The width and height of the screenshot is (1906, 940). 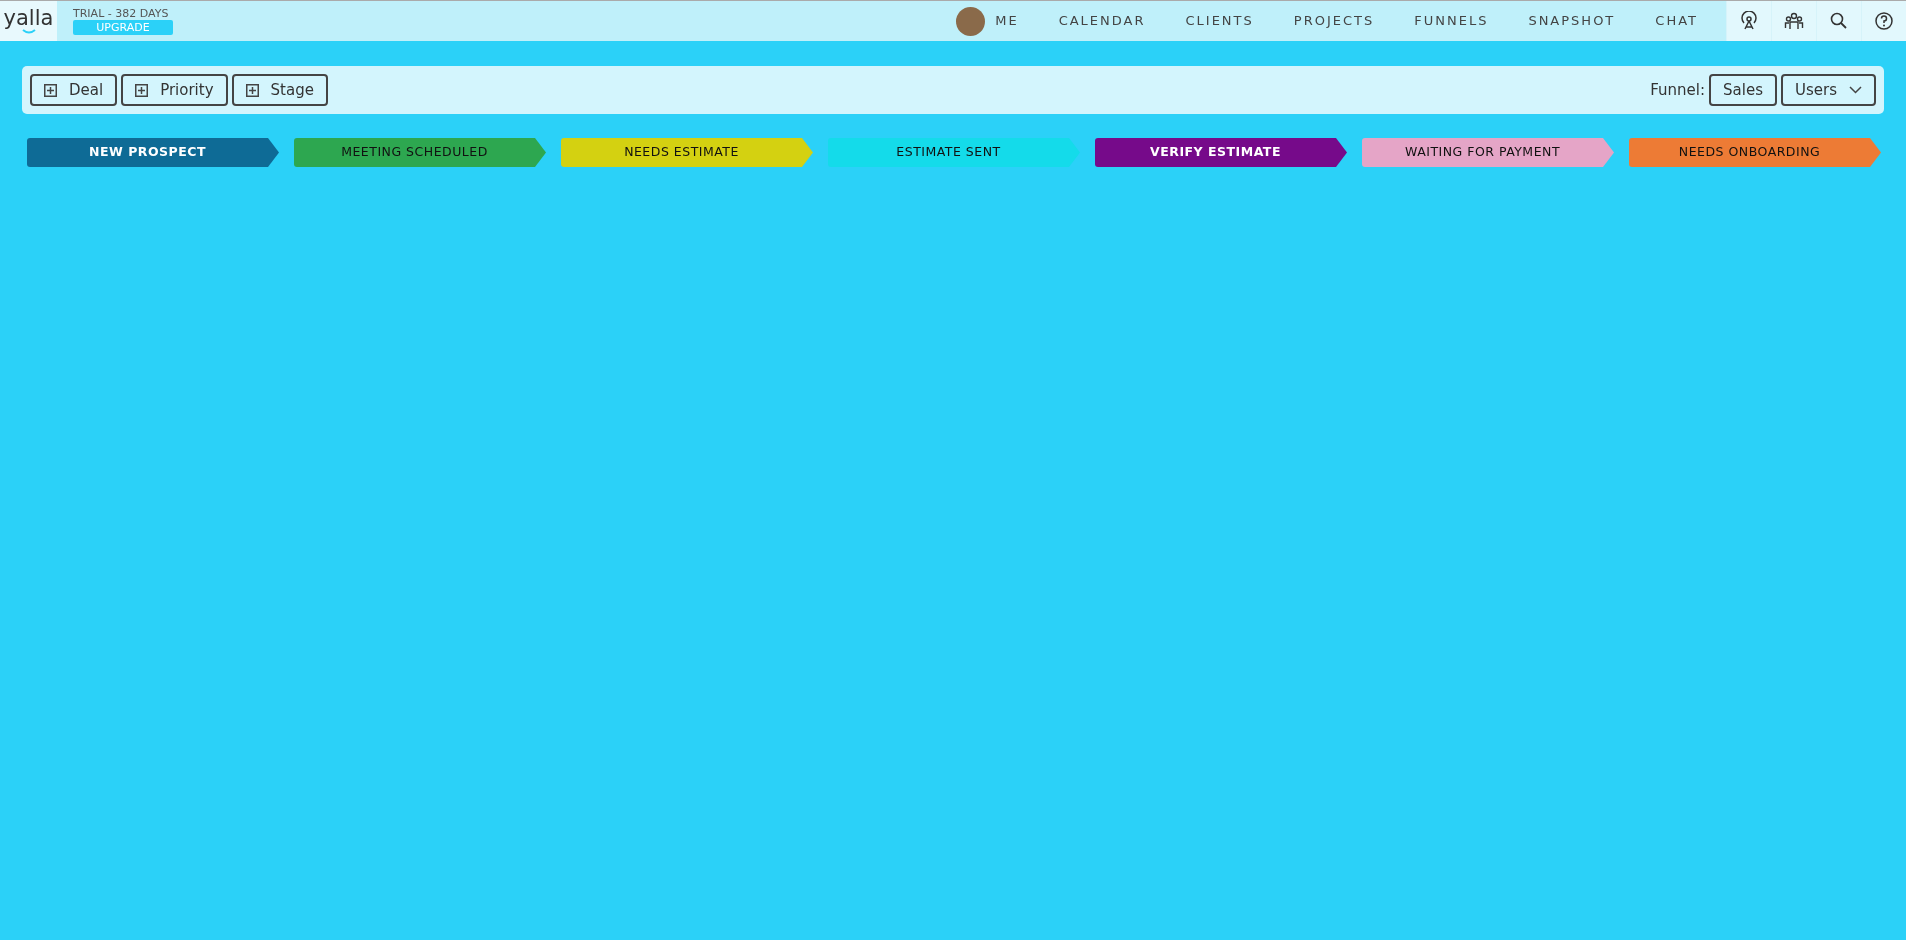 I want to click on nav-link: CHAT, so click(x=1676, y=21).